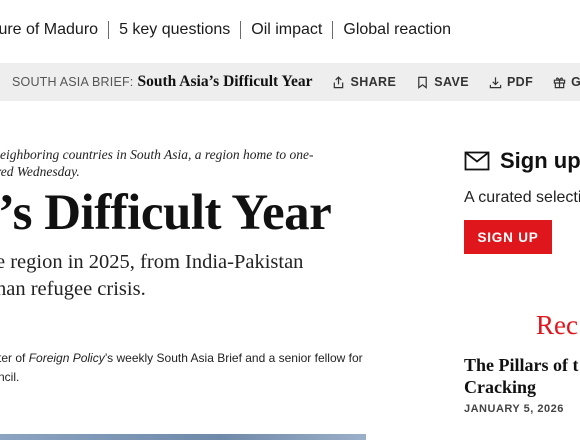 The width and height of the screenshot is (580, 440). I want to click on share-button: SHARE, so click(364, 82).